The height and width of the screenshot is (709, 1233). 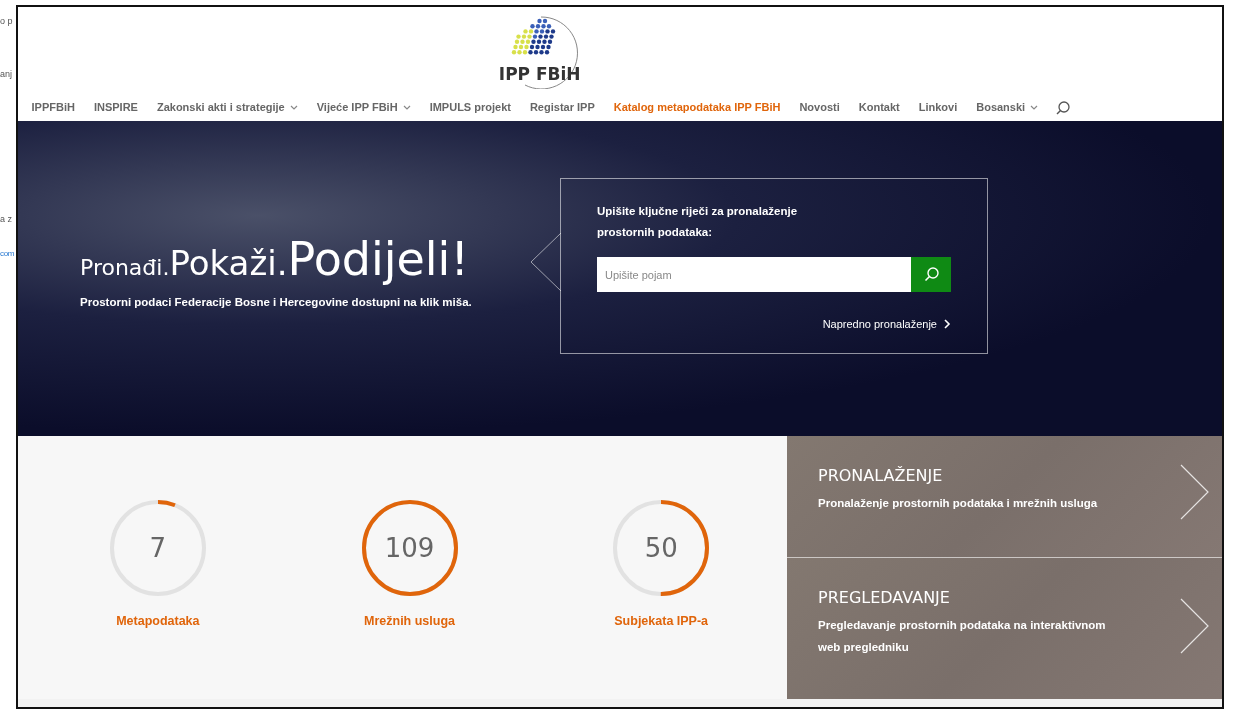 I want to click on feature-panel: PREGLEDAVANJE Pregledavanje prostornih podataka na interaktivnom web pregledniku, so click(x=1004, y=628).